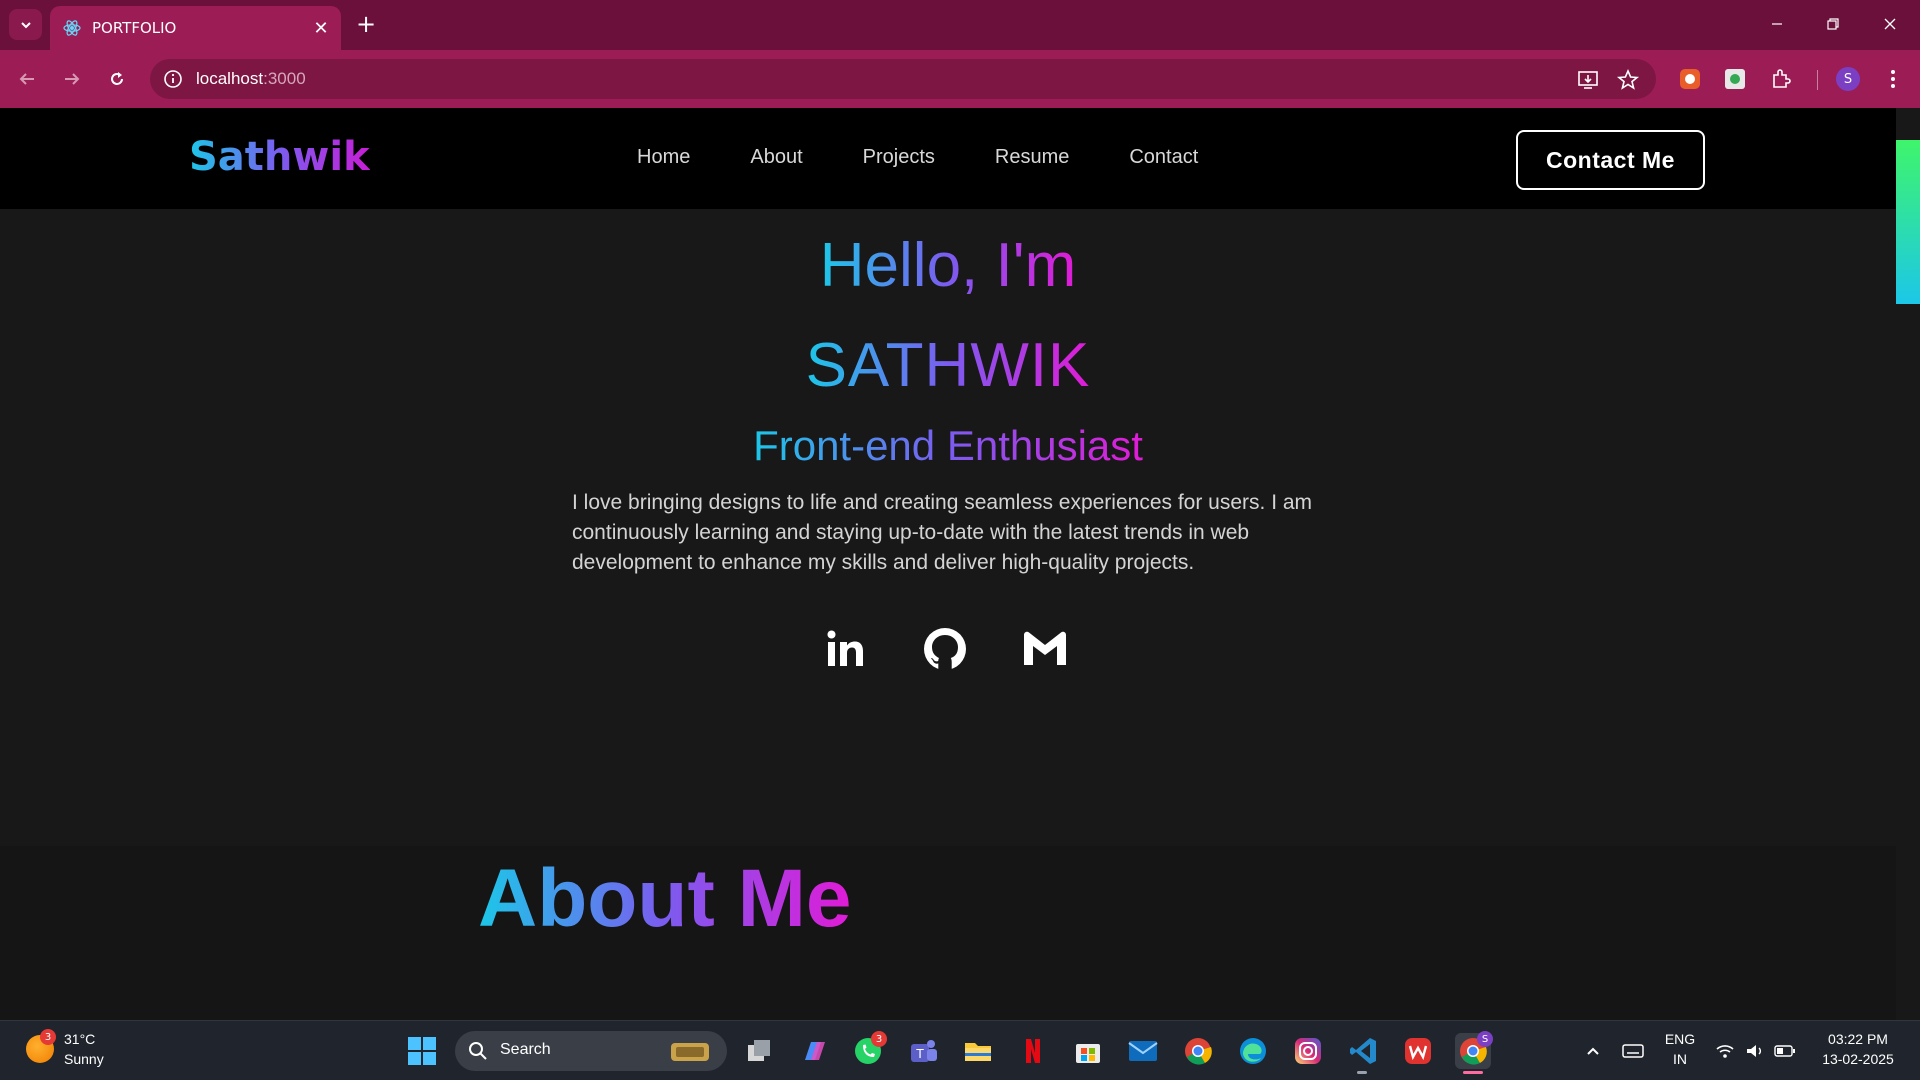 Image resolution: width=1920 pixels, height=1080 pixels. What do you see at coordinates (72, 28) in the screenshot?
I see `react-icon` at bounding box center [72, 28].